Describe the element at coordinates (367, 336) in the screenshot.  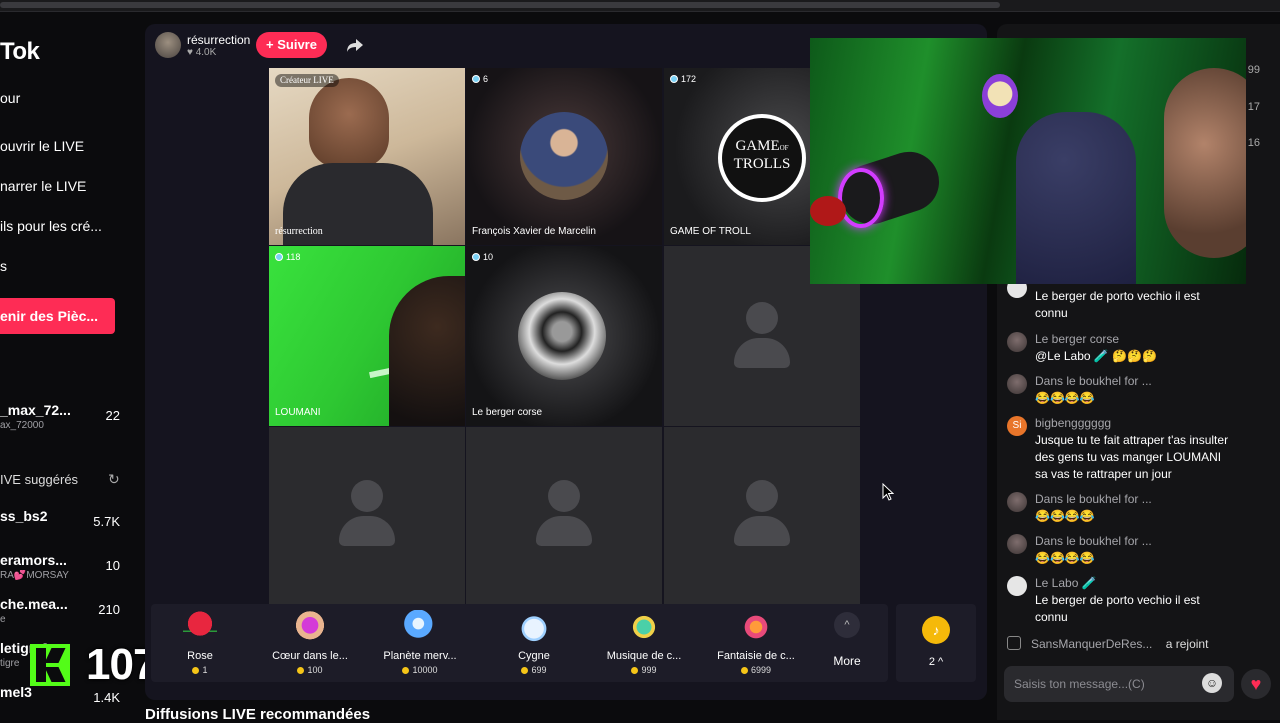
I see `guest-tile: 118 LOUMANI` at that location.